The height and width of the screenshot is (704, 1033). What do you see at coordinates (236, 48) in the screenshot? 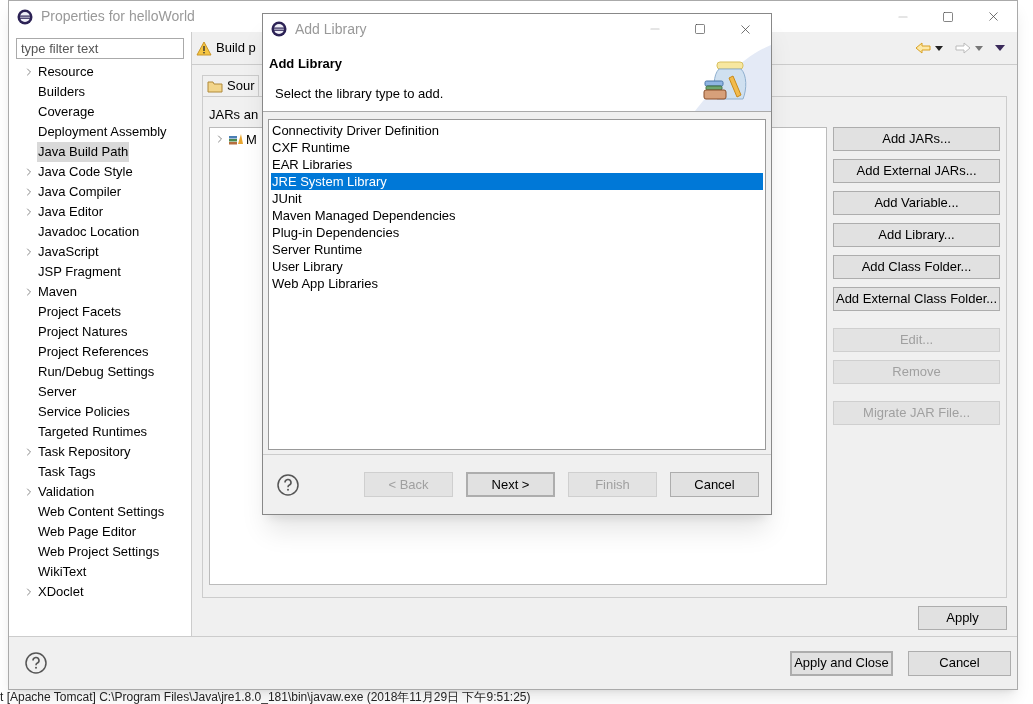
I see `page-title: Build p` at bounding box center [236, 48].